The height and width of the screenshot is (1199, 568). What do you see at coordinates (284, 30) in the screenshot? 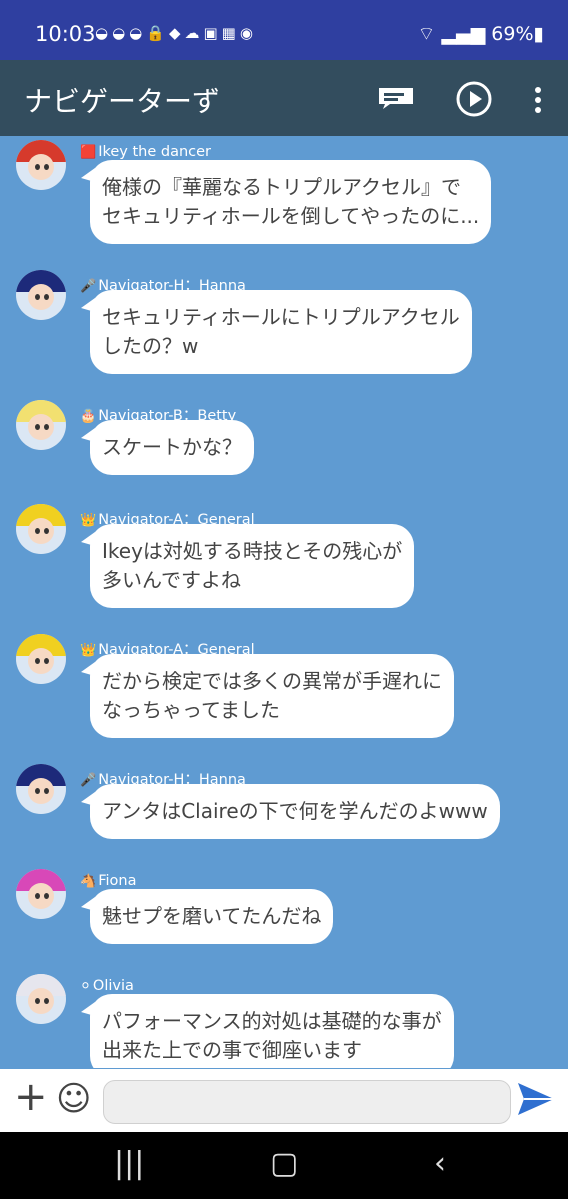
I see `status-bar: 10:03 ◒◒◒🔒◆☁▣▦◉ ⌔ ▂▄▆ 69%▮` at bounding box center [284, 30].